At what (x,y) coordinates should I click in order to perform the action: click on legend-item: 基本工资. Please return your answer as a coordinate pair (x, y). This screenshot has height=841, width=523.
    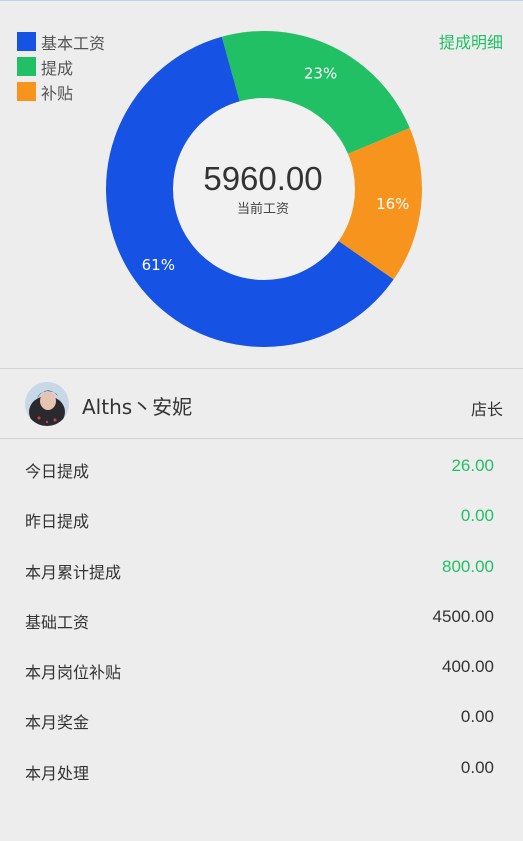
    Looking at the image, I should click on (61, 41).